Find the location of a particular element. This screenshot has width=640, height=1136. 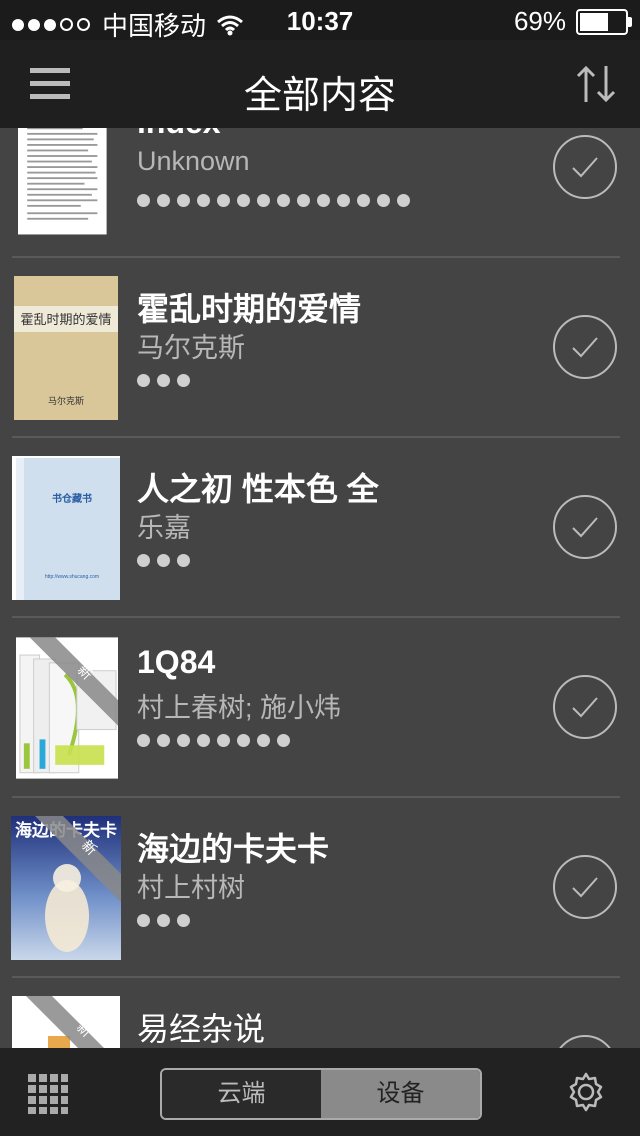

list-item: 新 易经杂说 is located at coordinates (320, 1013).